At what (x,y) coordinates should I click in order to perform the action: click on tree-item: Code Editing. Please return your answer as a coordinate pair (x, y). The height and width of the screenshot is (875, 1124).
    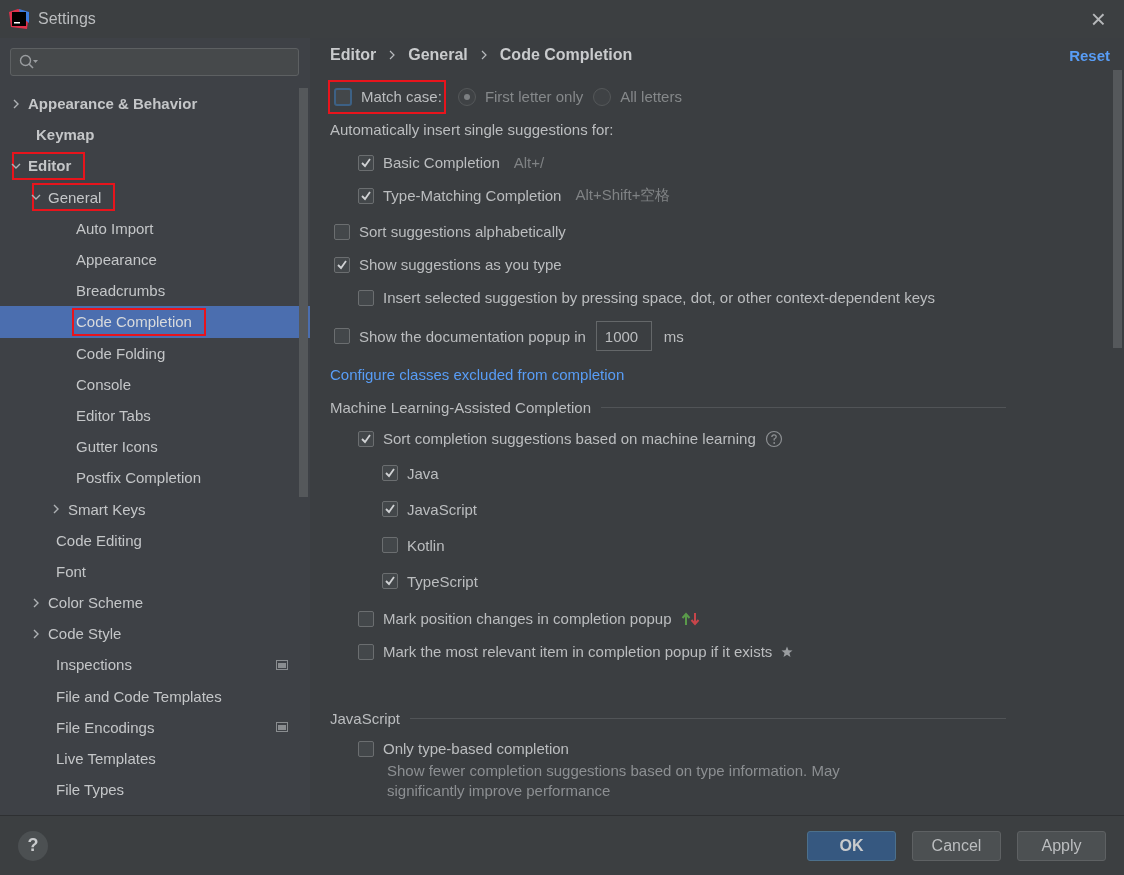
    Looking at the image, I should click on (155, 540).